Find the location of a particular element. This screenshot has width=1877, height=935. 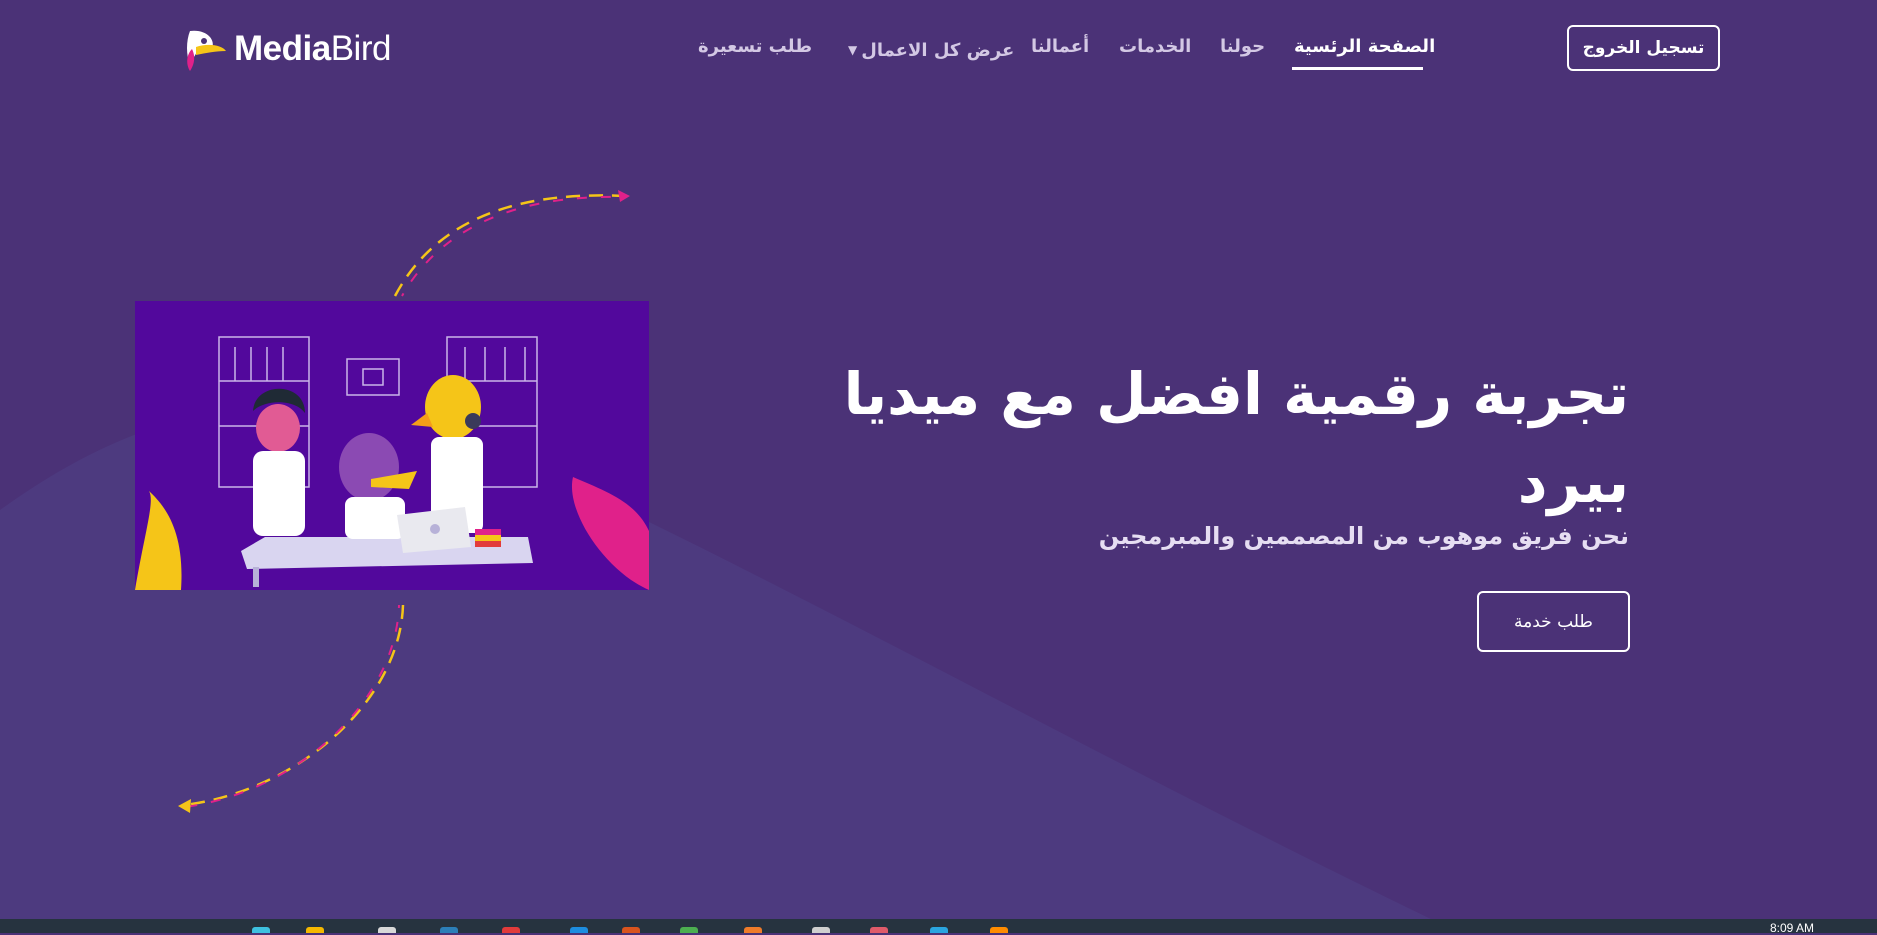

team-at-desk-illustration is located at coordinates (392, 463).